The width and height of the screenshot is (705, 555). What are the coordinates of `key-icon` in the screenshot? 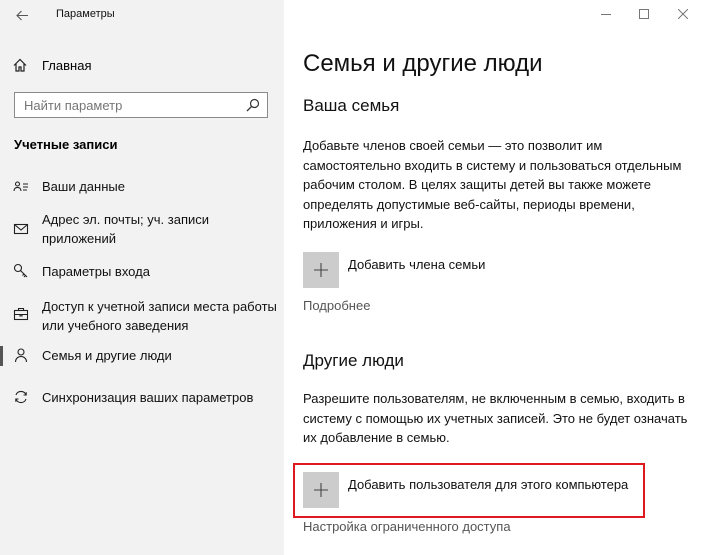 It's located at (21, 271).